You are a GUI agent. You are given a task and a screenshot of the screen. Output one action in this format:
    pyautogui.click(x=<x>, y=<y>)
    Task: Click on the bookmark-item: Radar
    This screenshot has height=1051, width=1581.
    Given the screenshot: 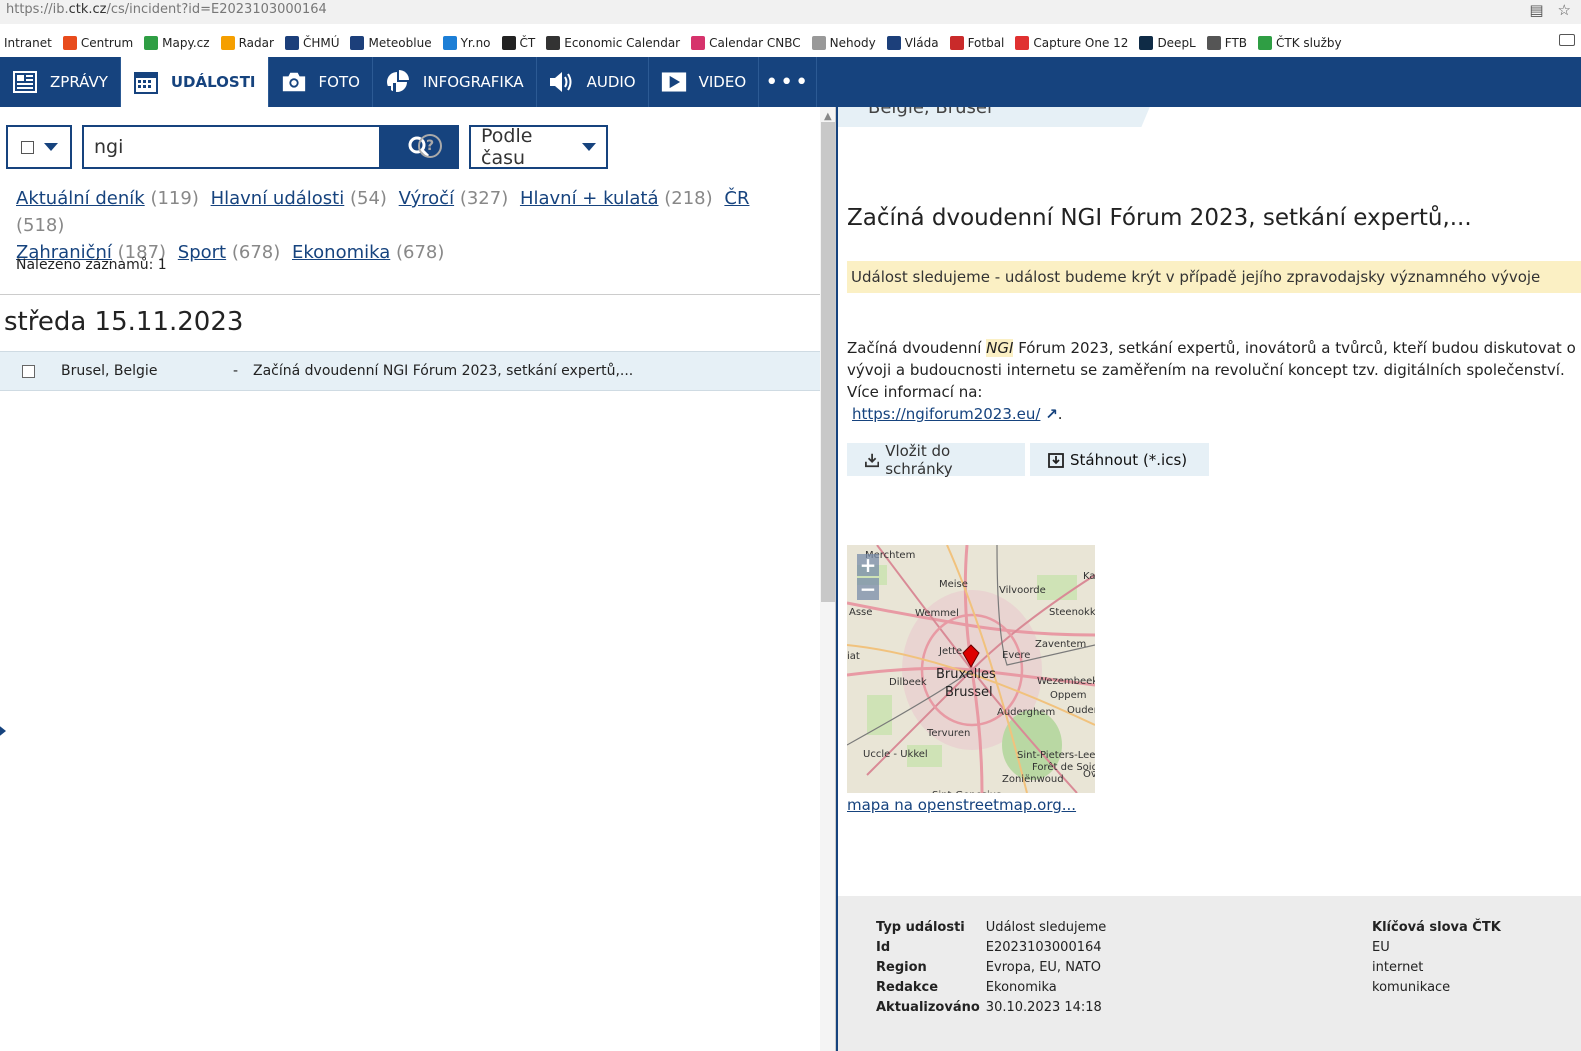 What is the action you would take?
    pyautogui.click(x=247, y=43)
    